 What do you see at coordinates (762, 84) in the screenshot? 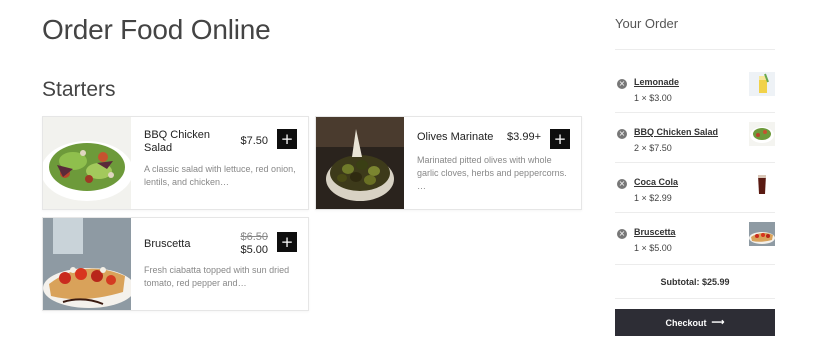
I see `lemonade-icon` at bounding box center [762, 84].